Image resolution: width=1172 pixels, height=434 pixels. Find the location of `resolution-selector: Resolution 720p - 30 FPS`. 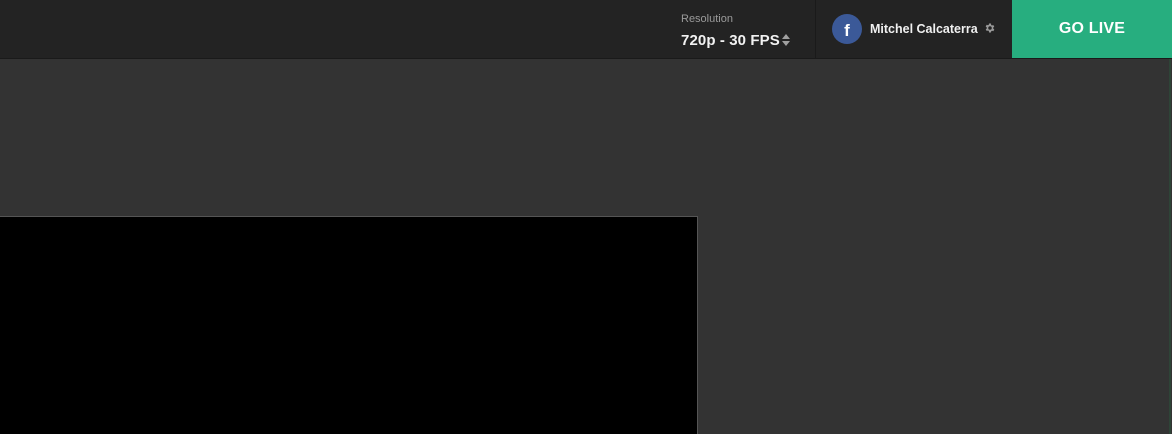

resolution-selector: Resolution 720p - 30 FPS is located at coordinates (741, 29).